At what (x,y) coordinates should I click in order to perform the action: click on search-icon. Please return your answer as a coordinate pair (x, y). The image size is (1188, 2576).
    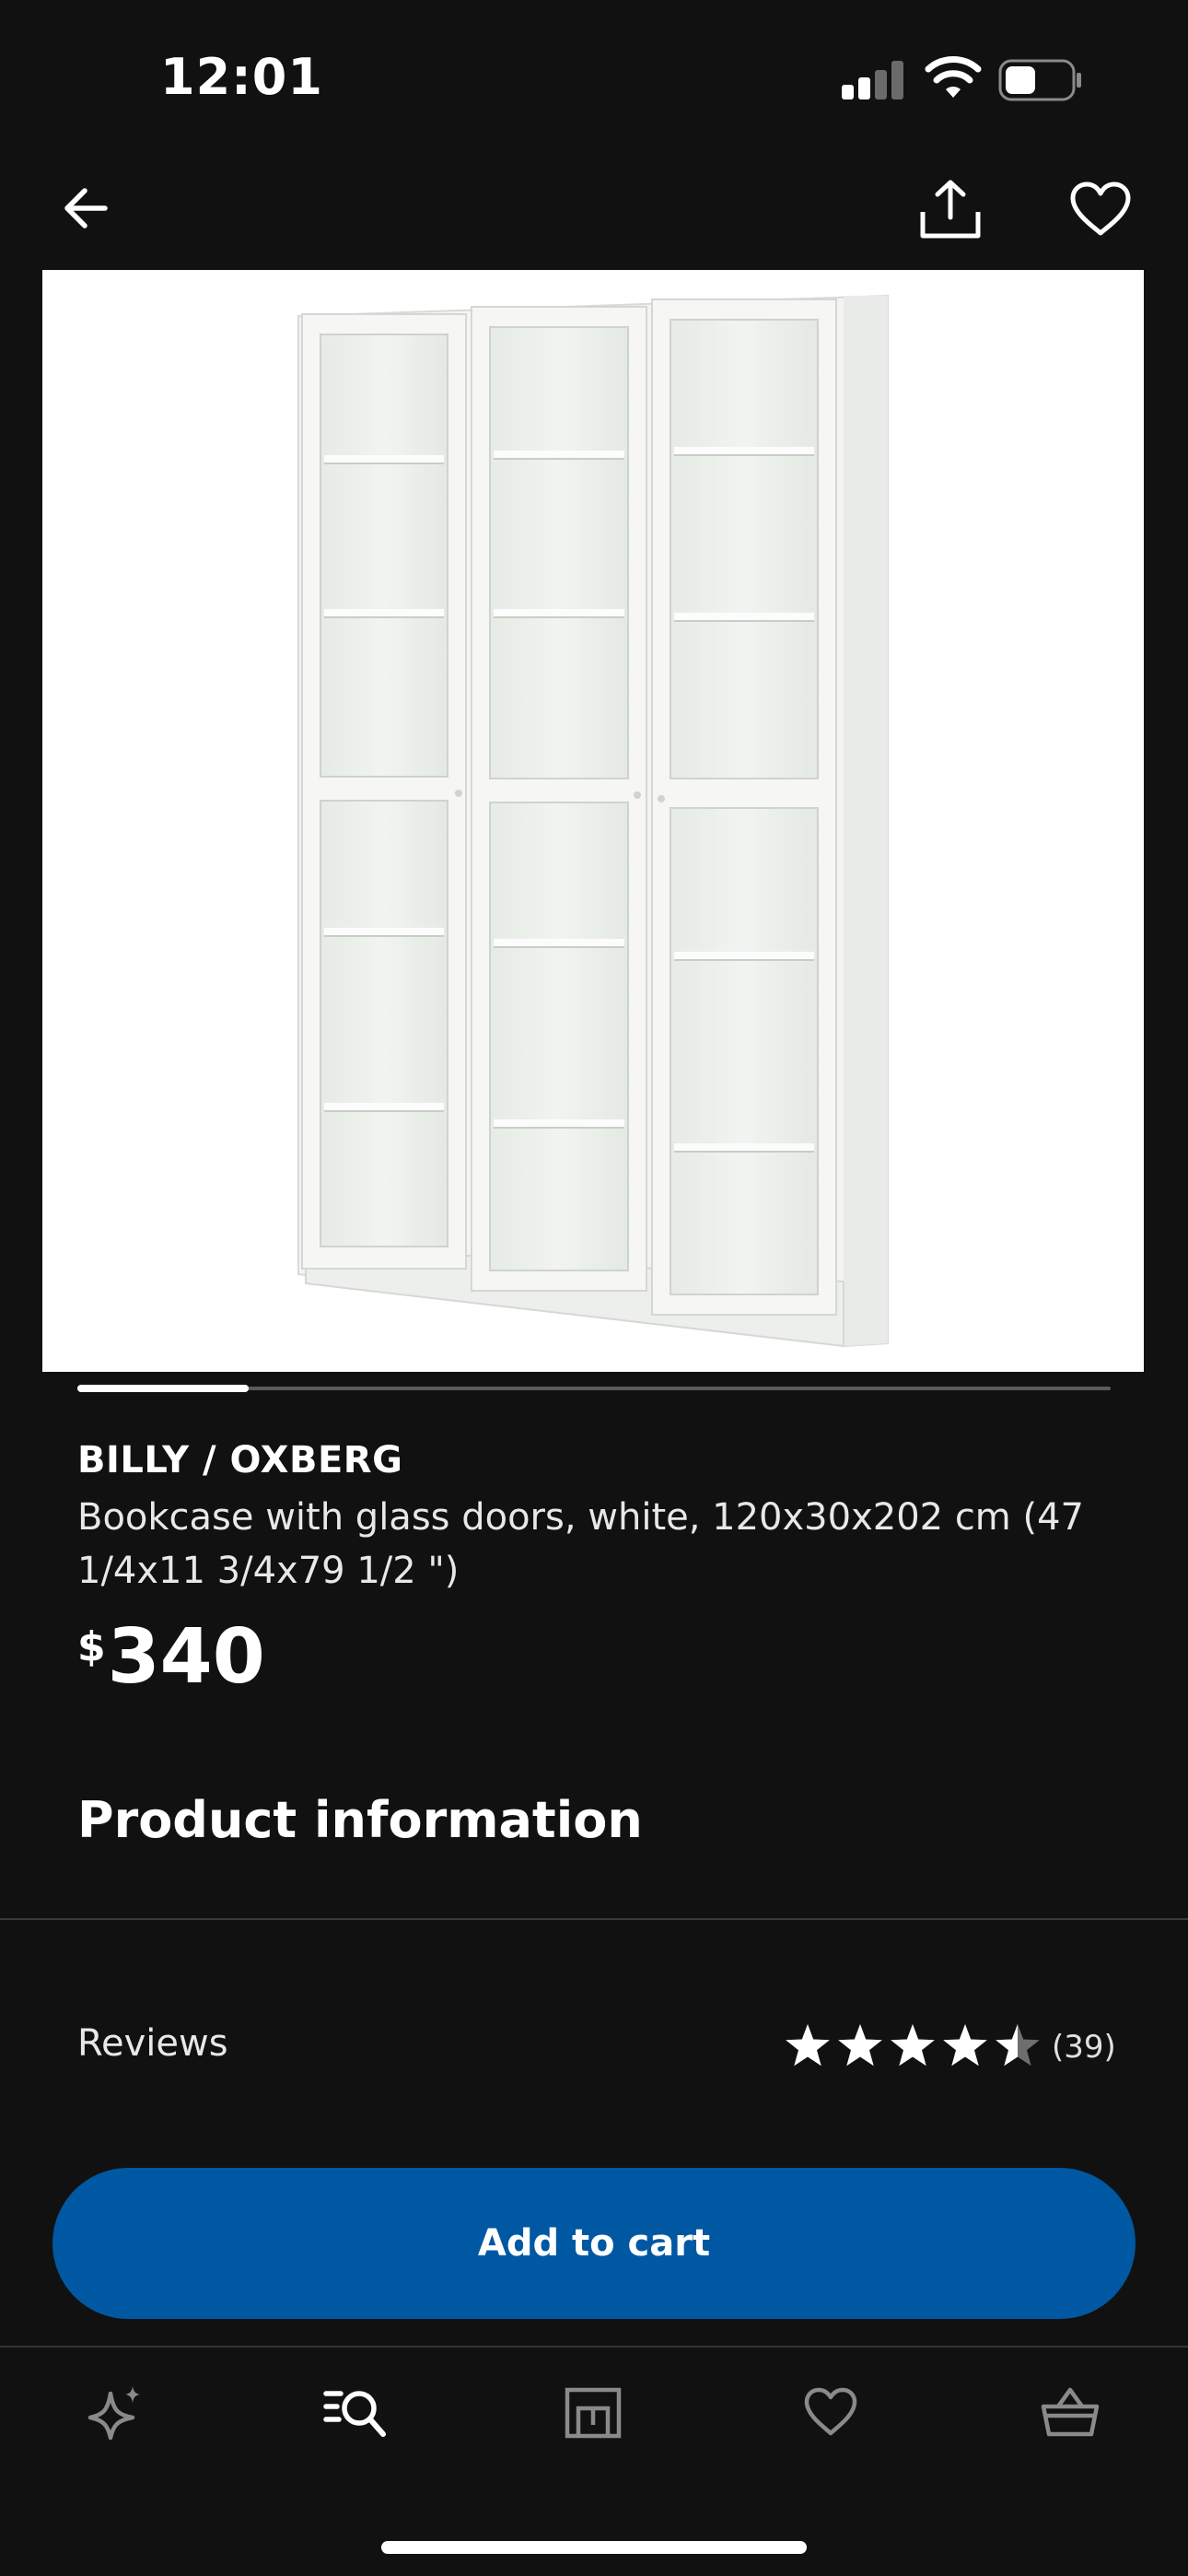
    Looking at the image, I should click on (354, 2414).